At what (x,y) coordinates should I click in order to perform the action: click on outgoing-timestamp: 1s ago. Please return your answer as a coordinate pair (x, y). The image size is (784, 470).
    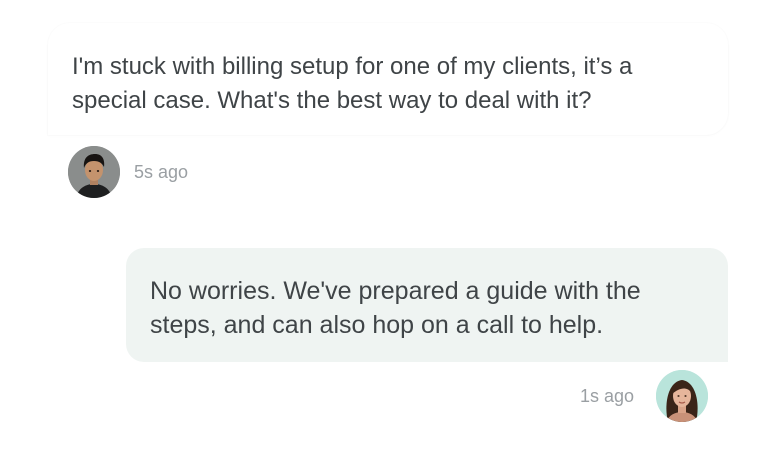
    Looking at the image, I should click on (607, 396).